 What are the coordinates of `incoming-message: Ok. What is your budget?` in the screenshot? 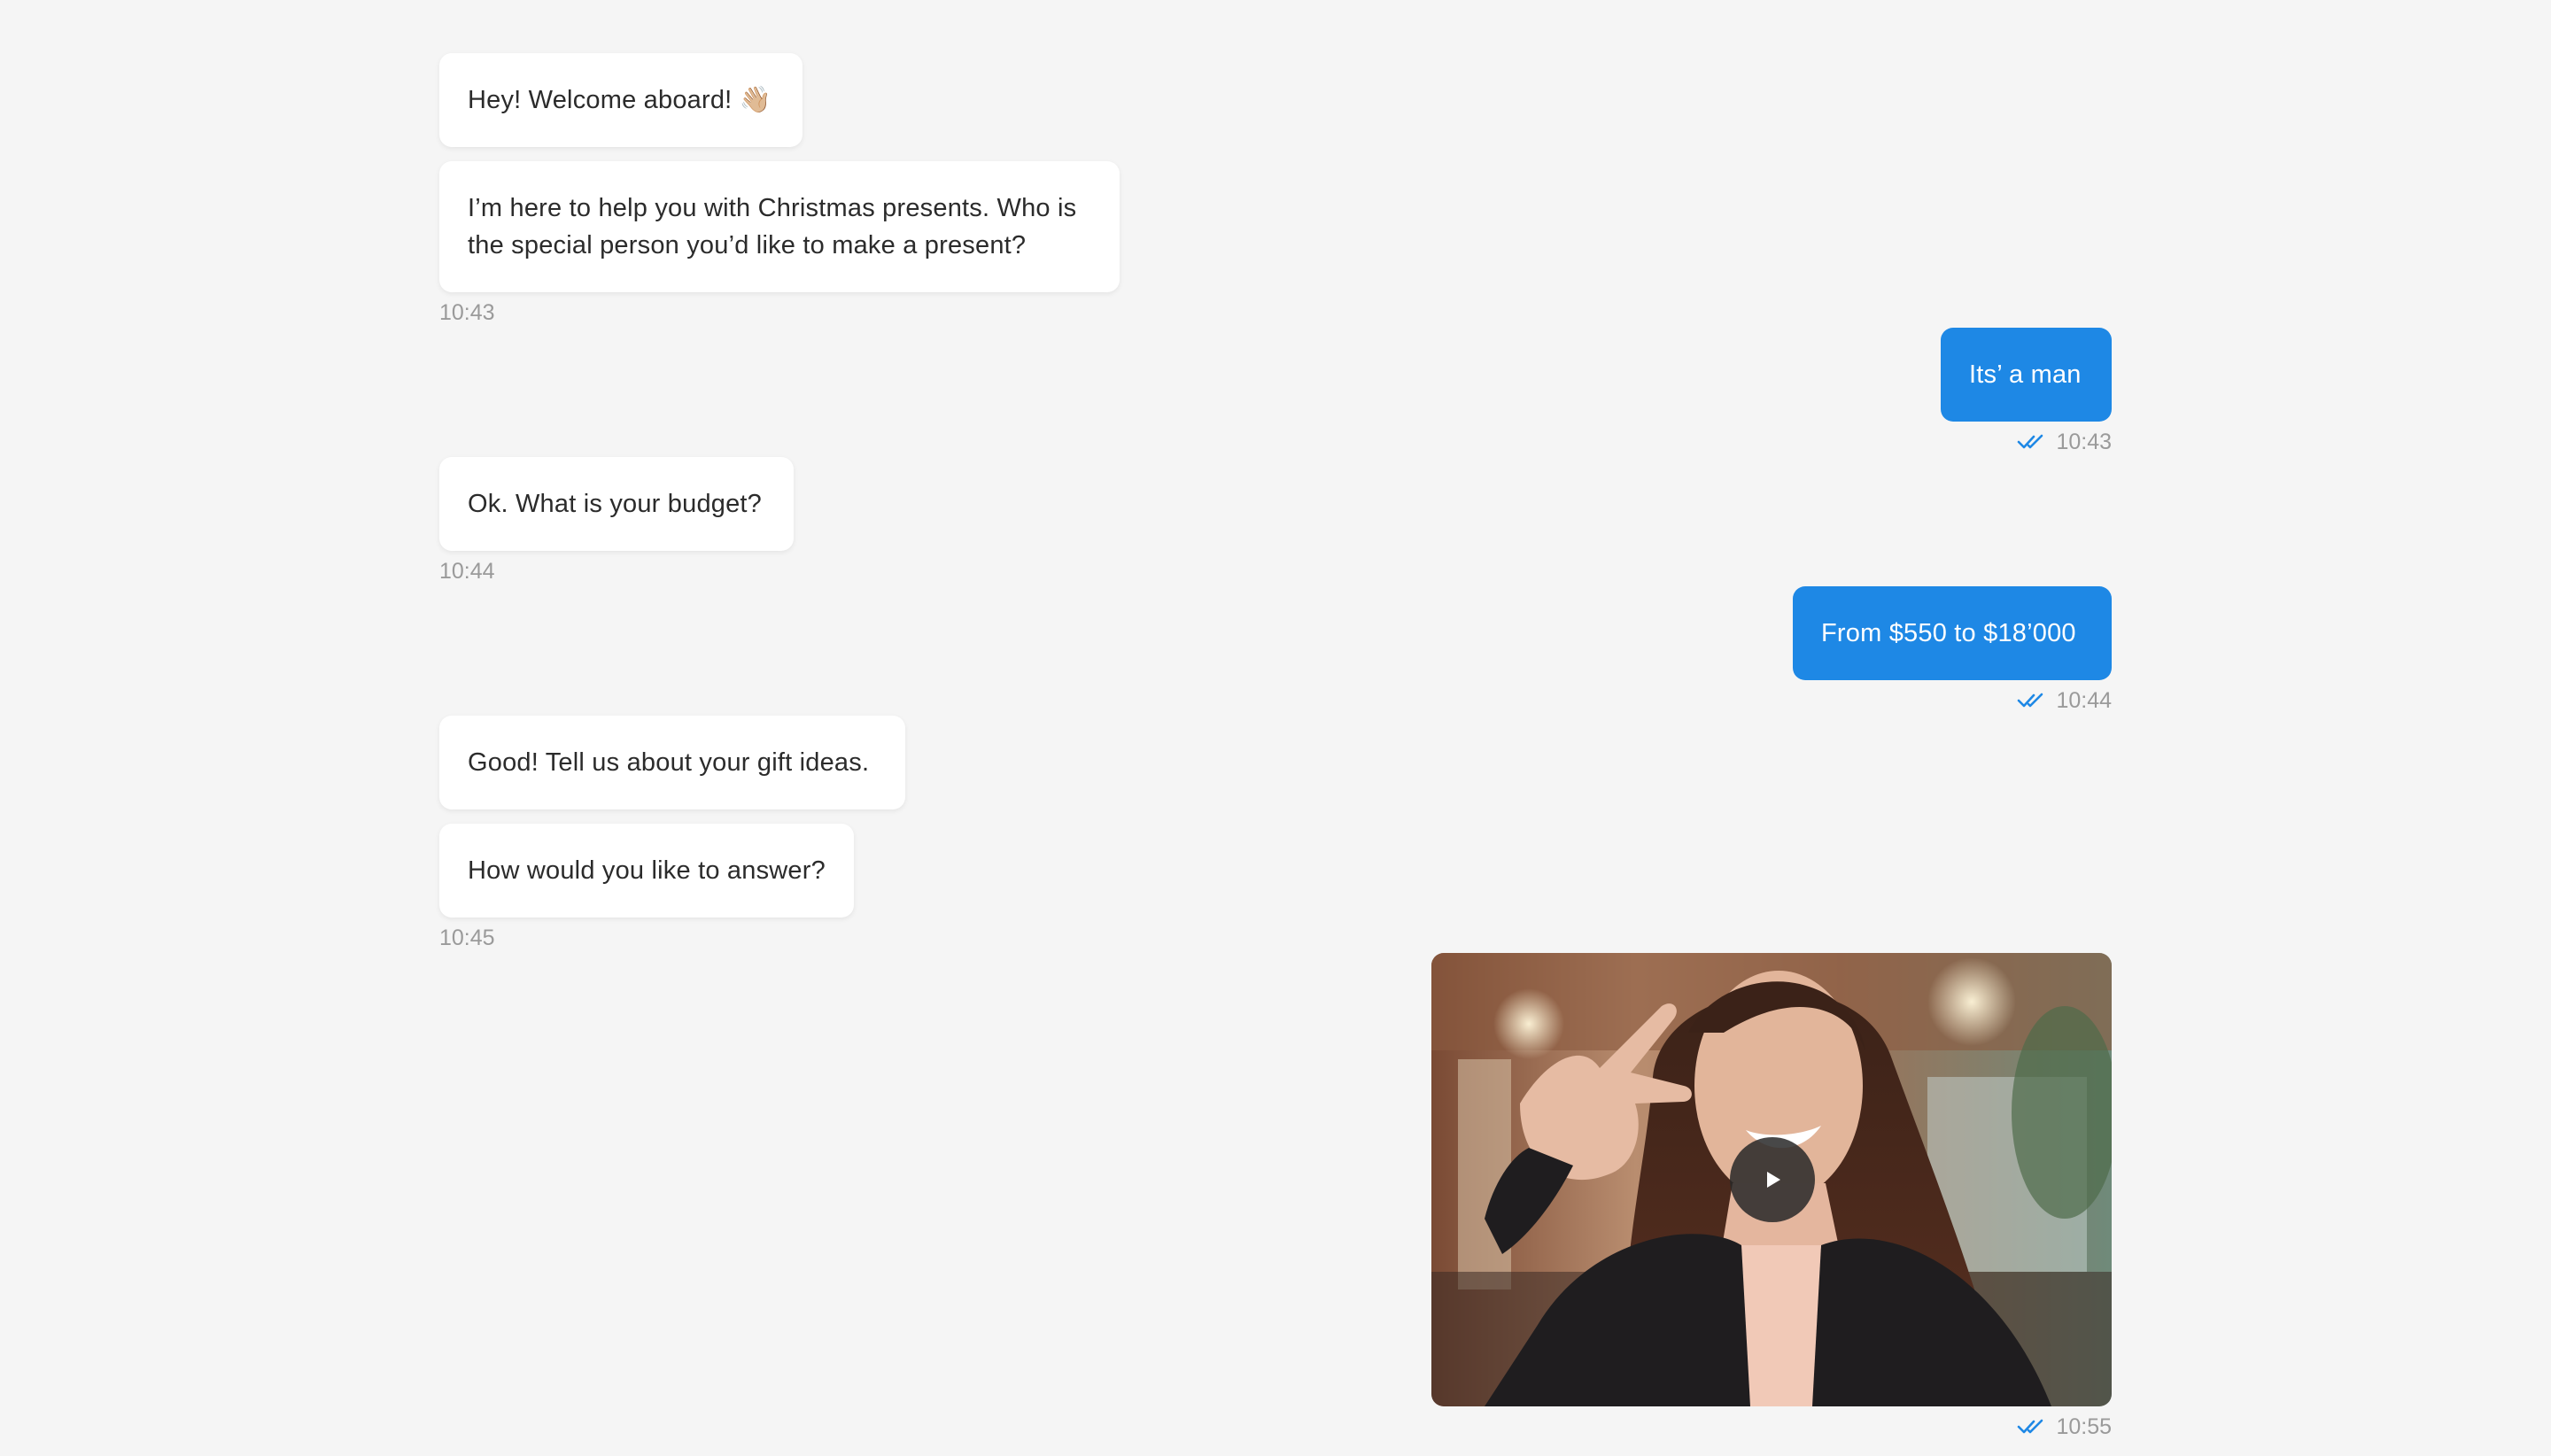 It's located at (617, 504).